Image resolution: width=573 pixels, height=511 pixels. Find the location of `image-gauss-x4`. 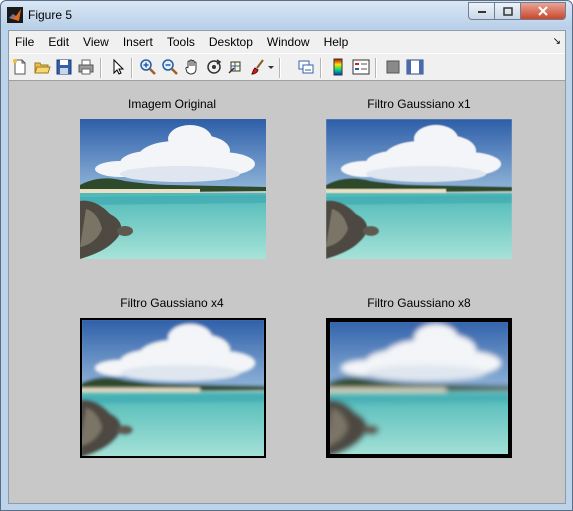

image-gauss-x4 is located at coordinates (173, 388).